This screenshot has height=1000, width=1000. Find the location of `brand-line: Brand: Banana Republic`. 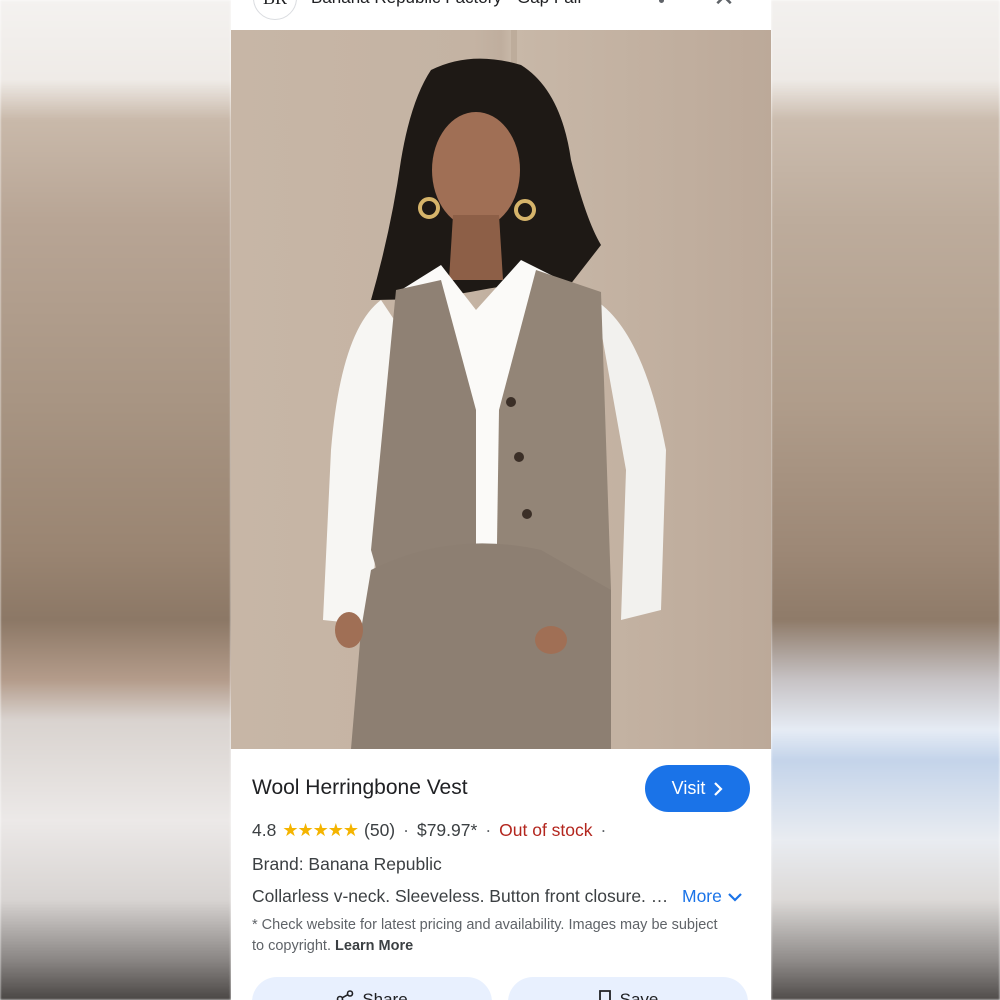

brand-line: Brand: Banana Republic is located at coordinates (347, 864).